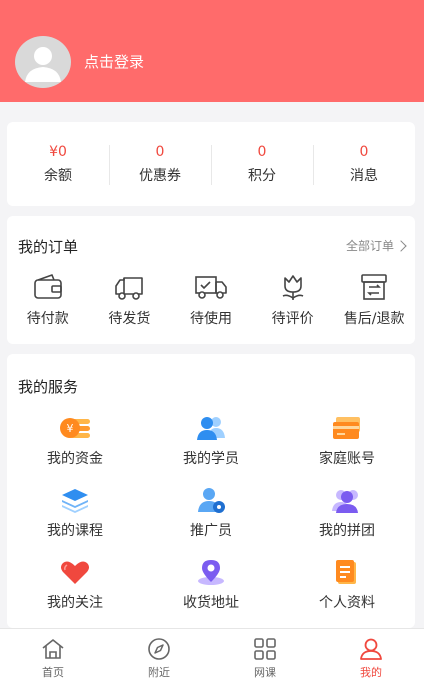 This screenshot has height=690, width=424. What do you see at coordinates (53, 659) in the screenshot?
I see `tab-home: 首页` at bounding box center [53, 659].